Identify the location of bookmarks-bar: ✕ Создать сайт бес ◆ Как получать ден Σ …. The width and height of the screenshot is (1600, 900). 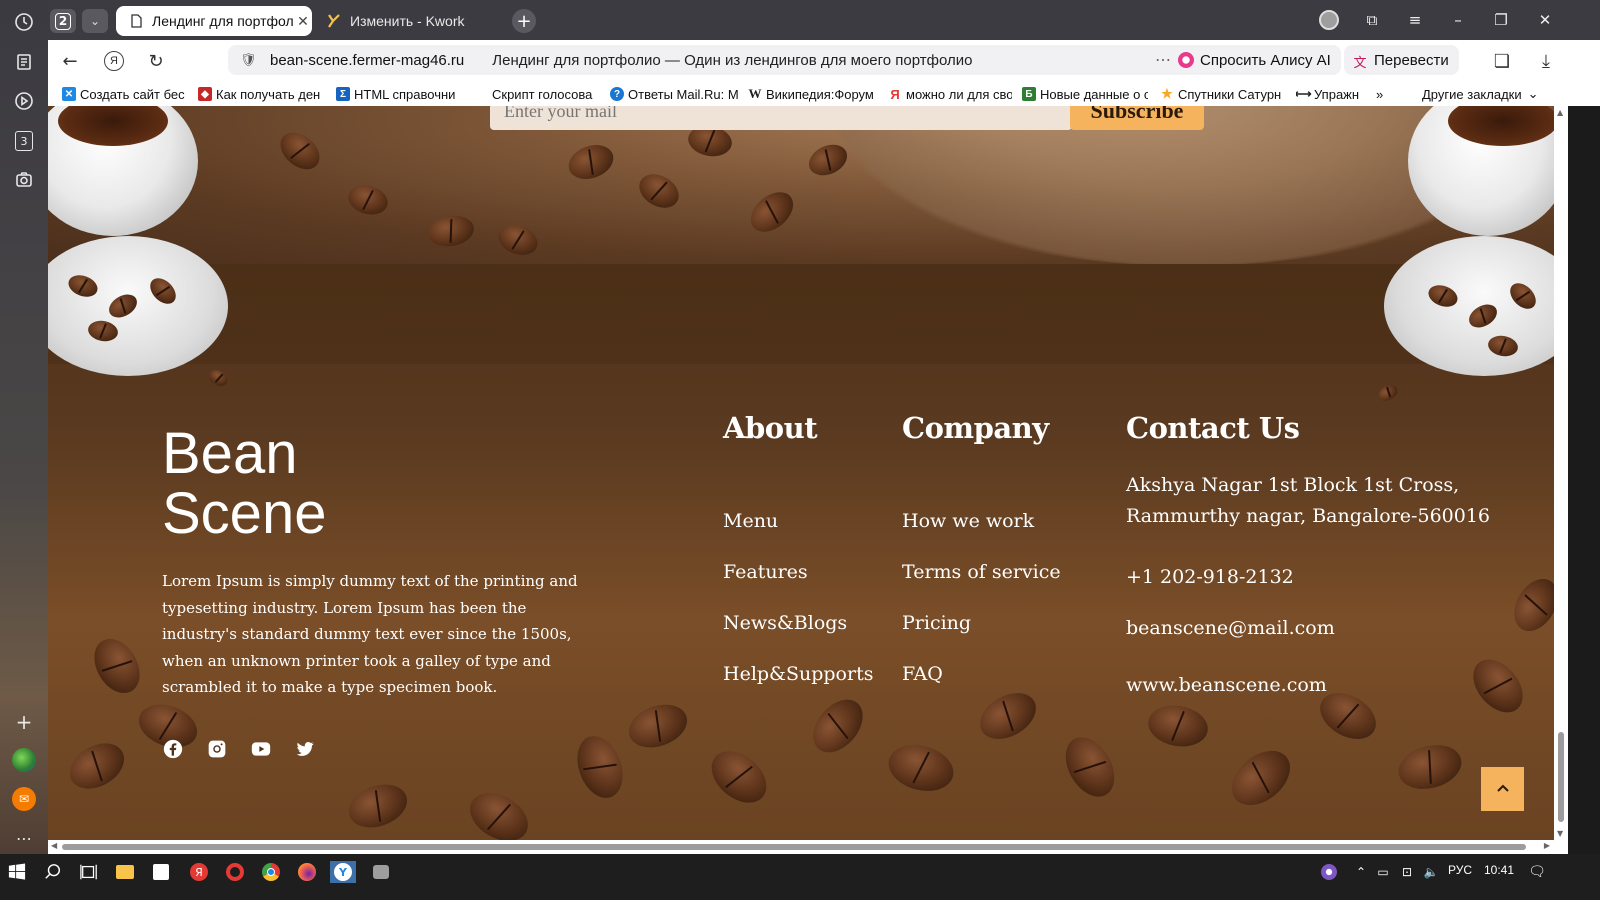
(824, 93).